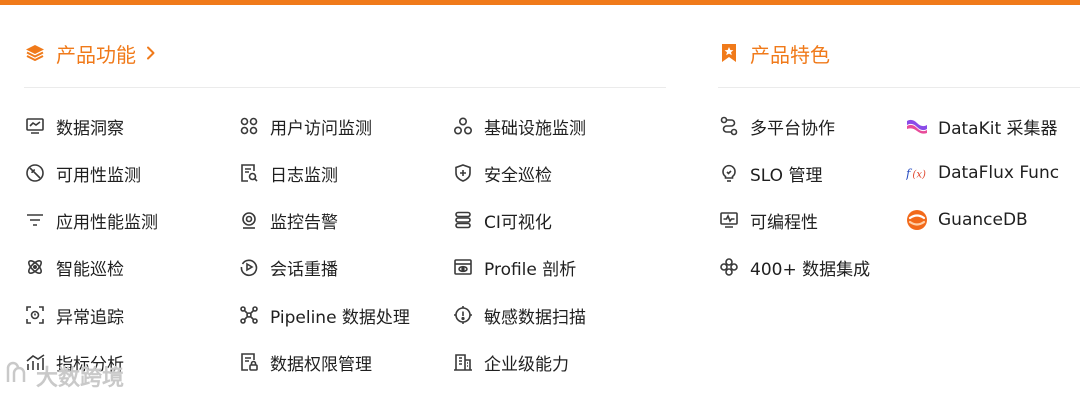 The height and width of the screenshot is (399, 1080). Describe the element at coordinates (526, 364) in the screenshot. I see `feature-label: 企业级能力` at that location.